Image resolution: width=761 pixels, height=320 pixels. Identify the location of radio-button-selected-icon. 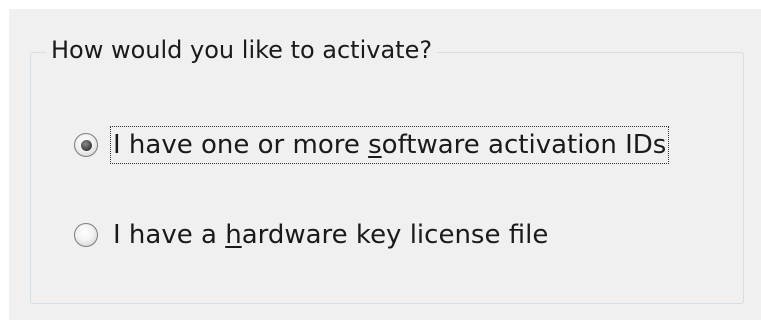
(86, 145).